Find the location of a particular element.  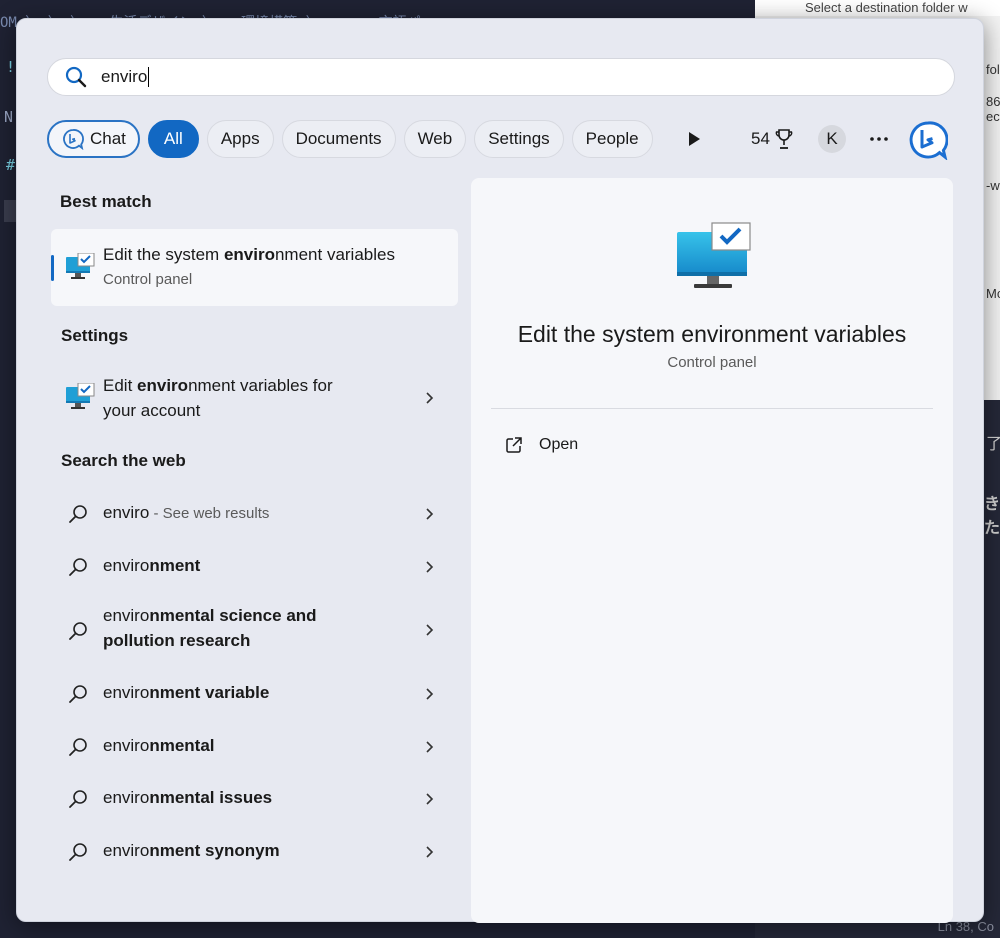

tab-chat: Chat is located at coordinates (93, 139).